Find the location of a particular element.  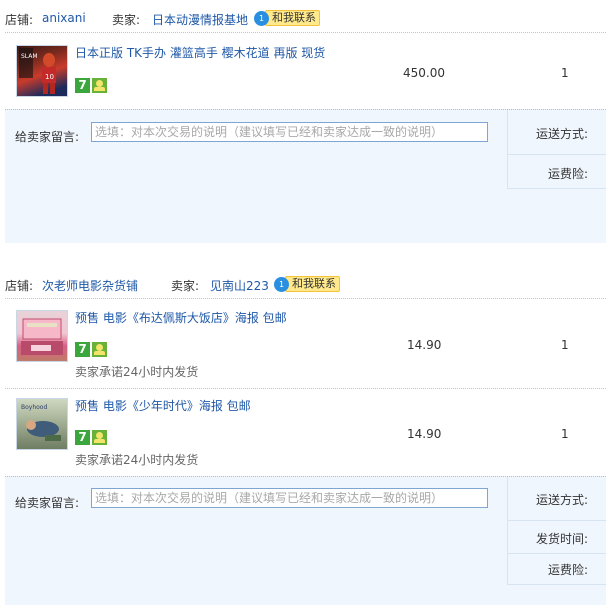

item-title-link: 预售 电影《布达佩斯大饭店》海报 包邮 is located at coordinates (181, 317).